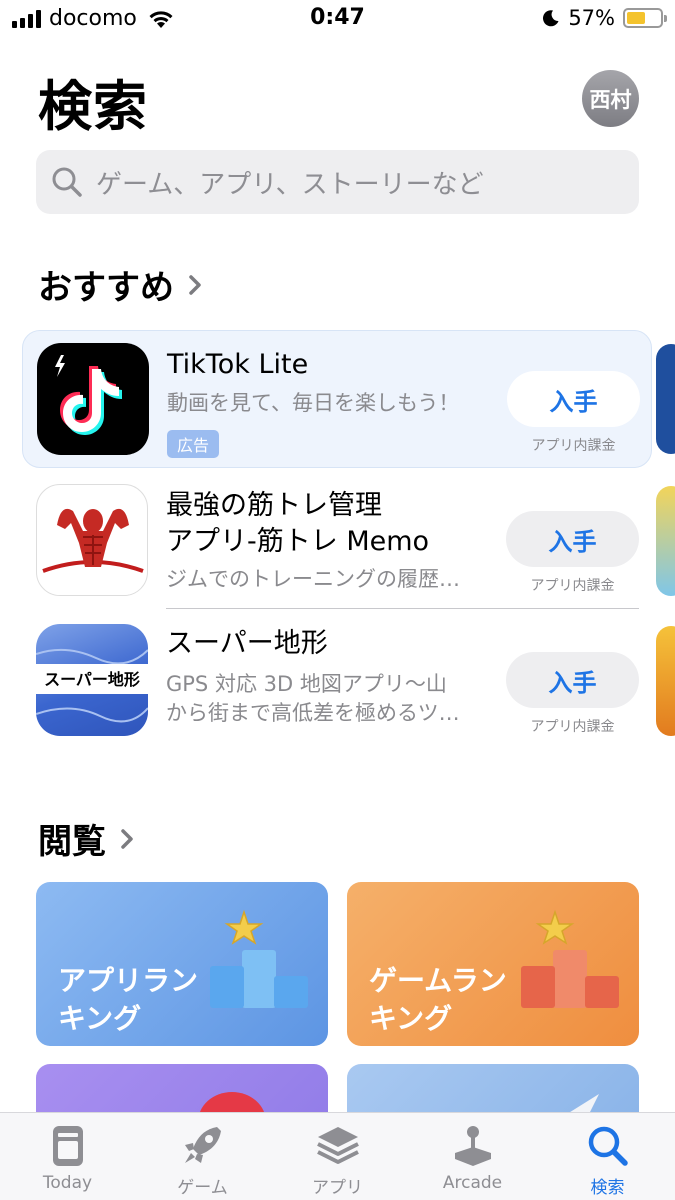  What do you see at coordinates (128, 980) in the screenshot?
I see `tile-label-line1: アプリラン` at bounding box center [128, 980].